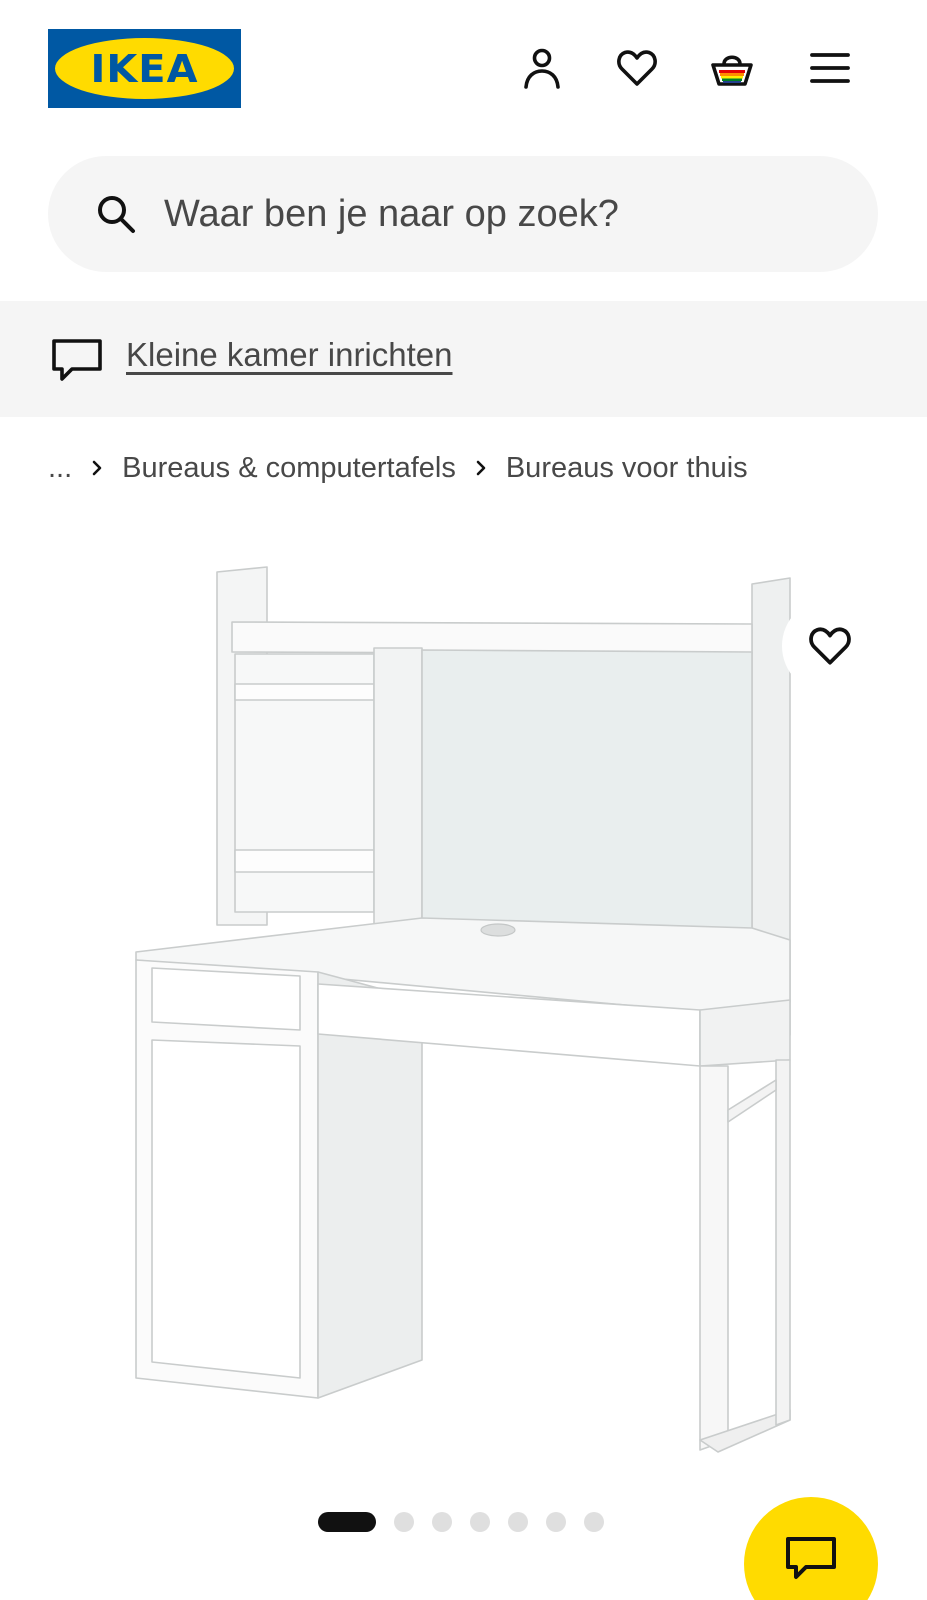  I want to click on ikea-logo: IKEA, so click(144, 68).